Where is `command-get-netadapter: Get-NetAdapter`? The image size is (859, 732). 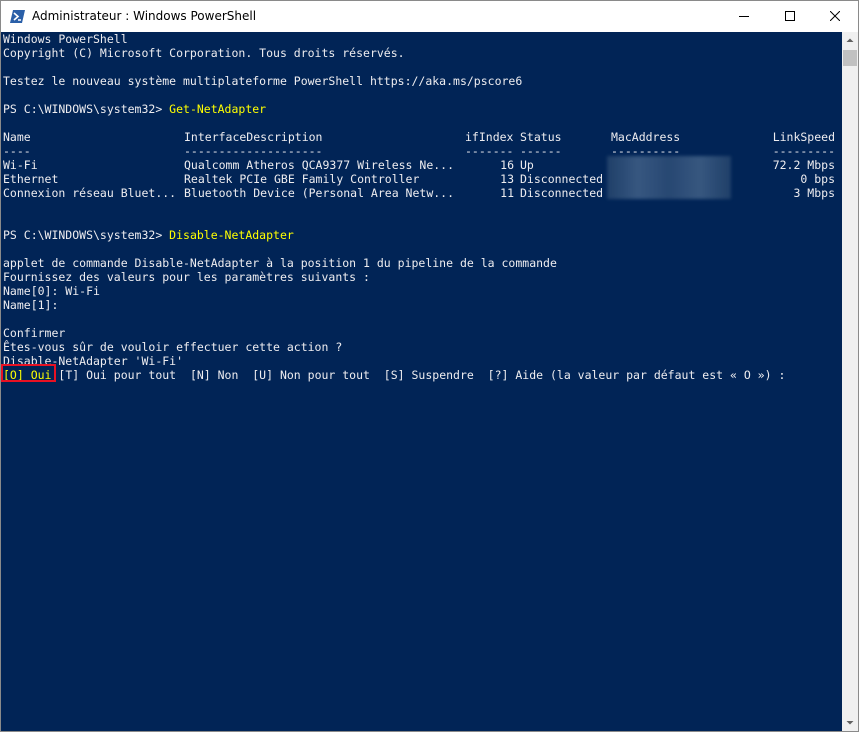 command-get-netadapter: Get-NetAdapter is located at coordinates (218, 109).